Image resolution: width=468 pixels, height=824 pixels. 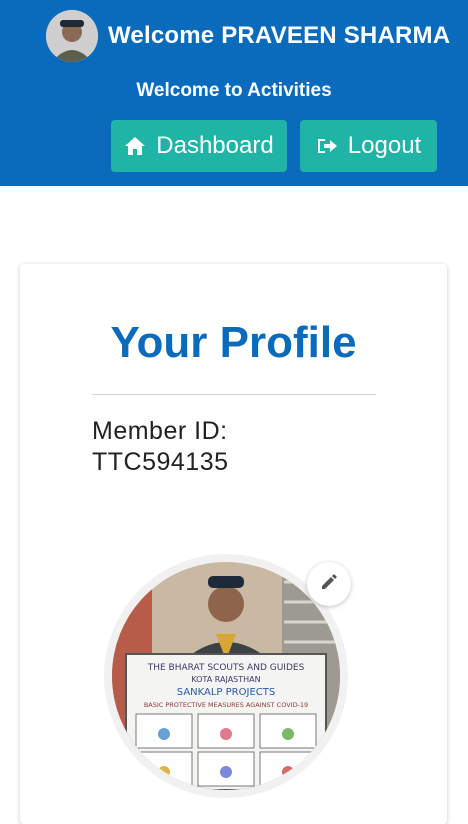 What do you see at coordinates (226, 692) in the screenshot?
I see `poster-line-3: SANKALP PROJECTS` at bounding box center [226, 692].